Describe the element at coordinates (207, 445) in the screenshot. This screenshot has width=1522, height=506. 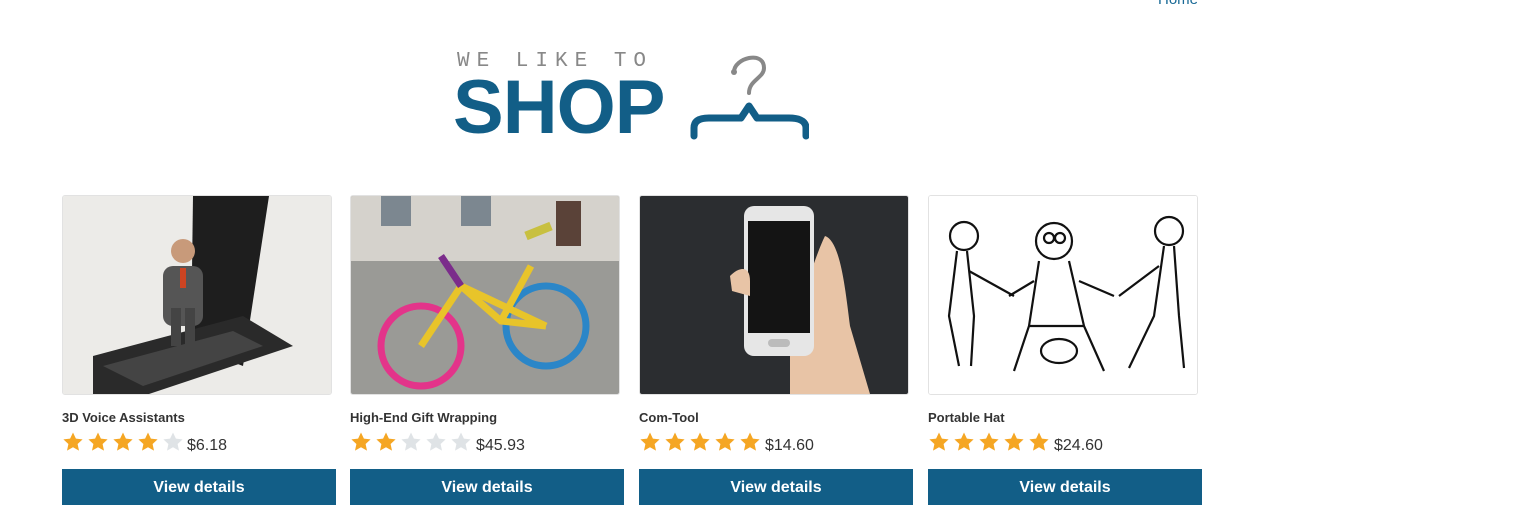
I see `product-price: $6.18` at that location.